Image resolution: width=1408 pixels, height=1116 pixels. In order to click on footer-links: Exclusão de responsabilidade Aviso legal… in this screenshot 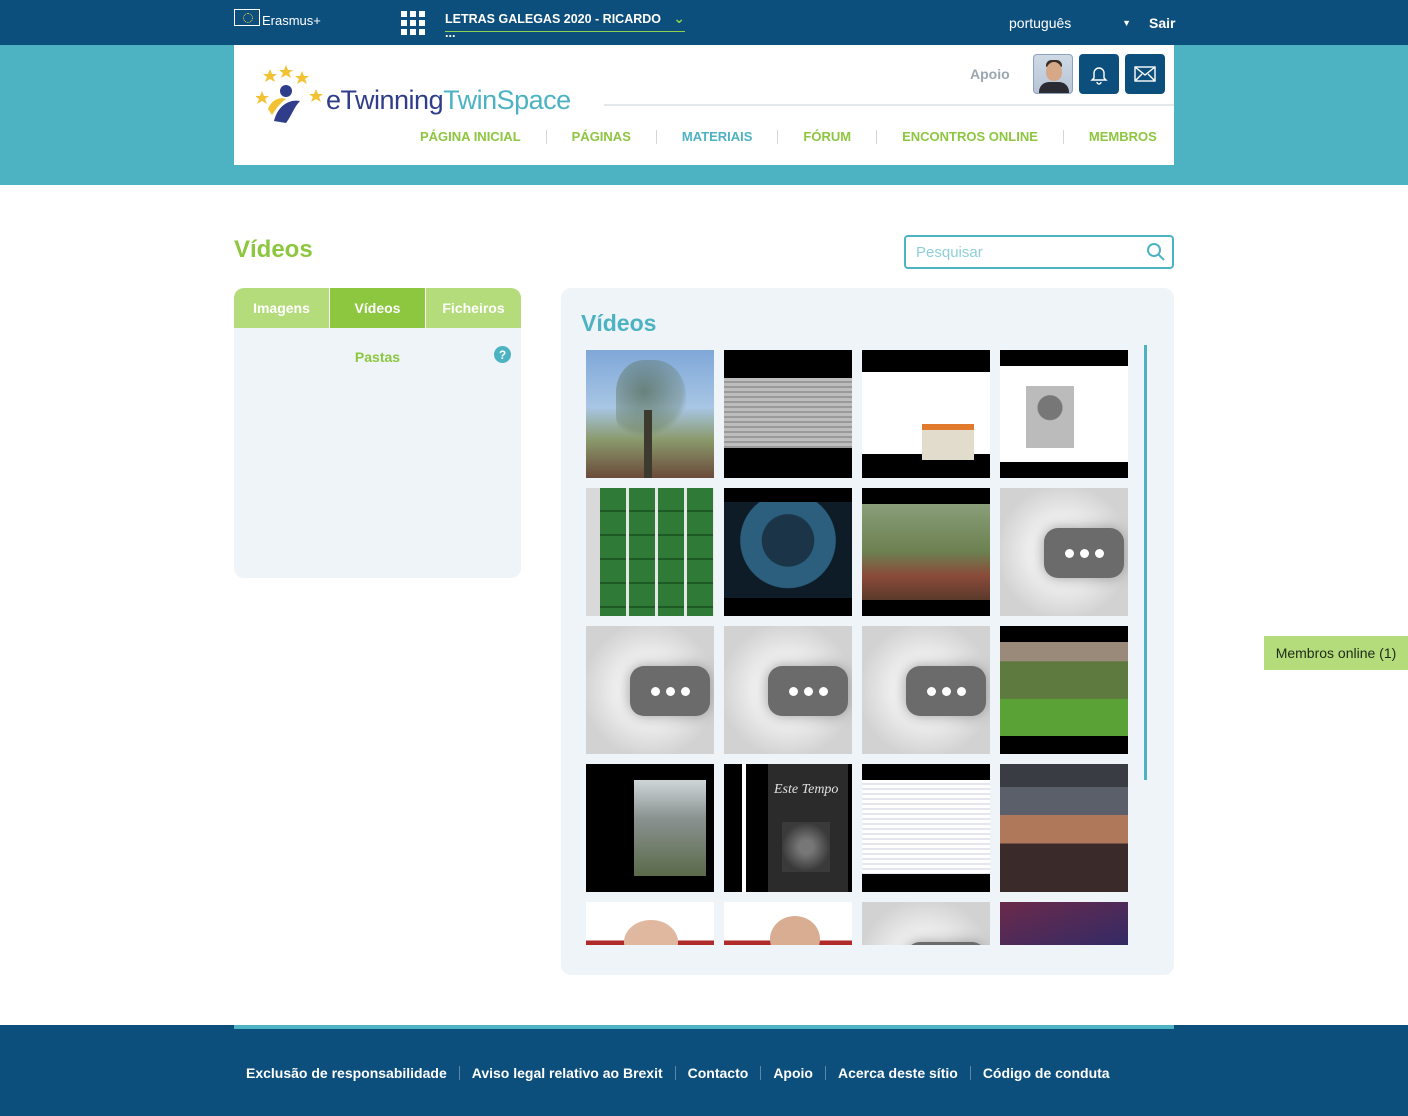, I will do `click(678, 1073)`.